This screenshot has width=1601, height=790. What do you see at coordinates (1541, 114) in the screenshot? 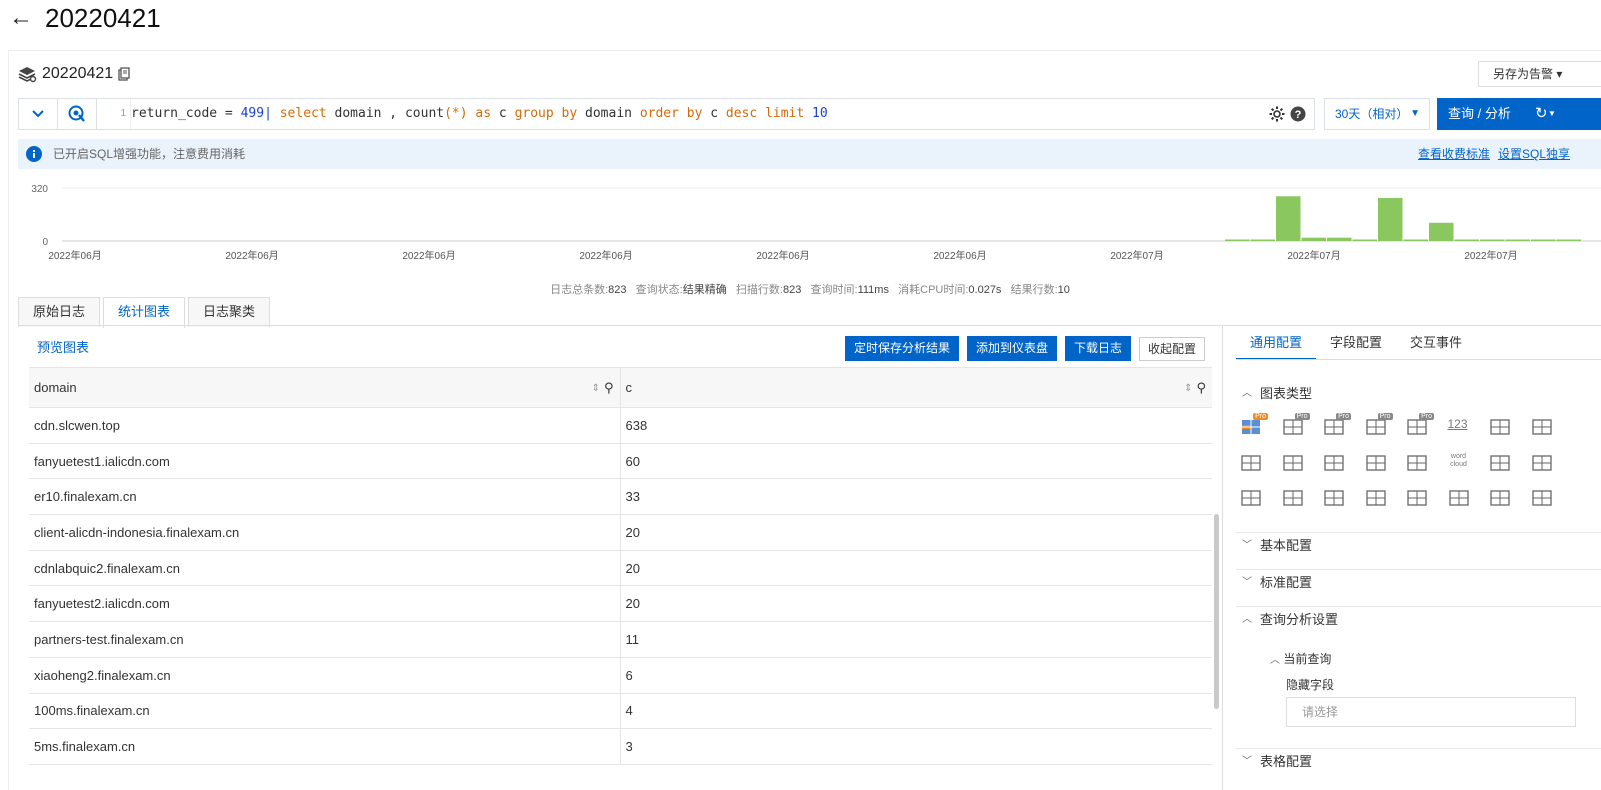
I see `refresh-icon: ↻` at bounding box center [1541, 114].